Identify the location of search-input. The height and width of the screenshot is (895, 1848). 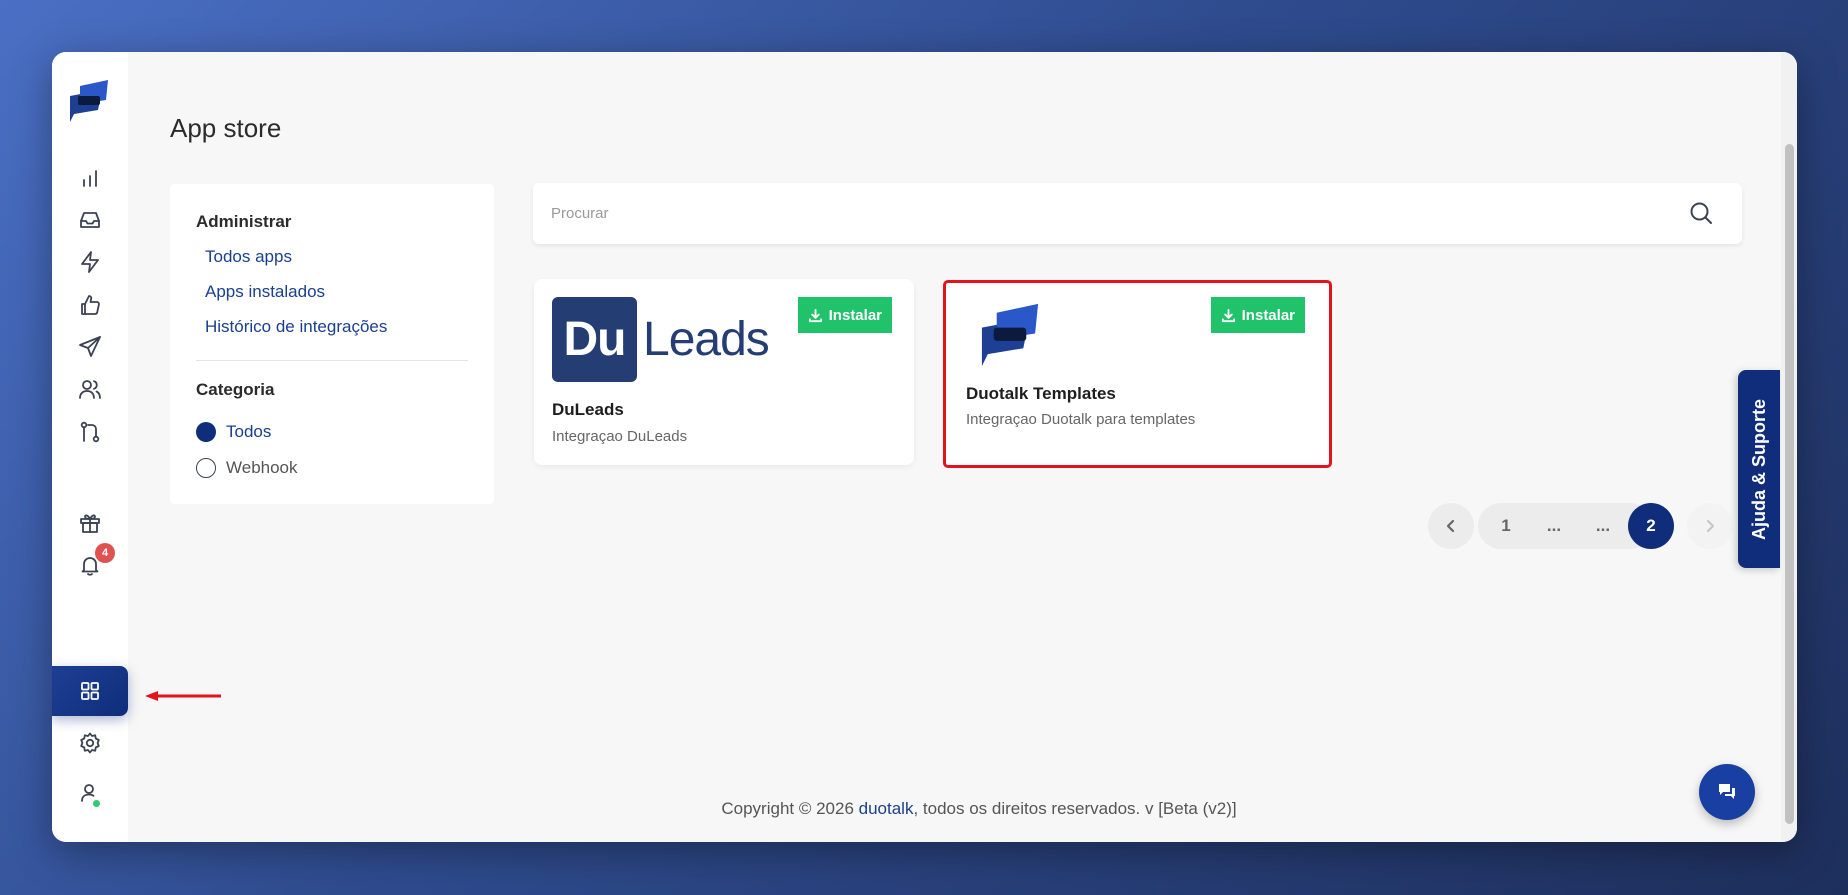
(1101, 213).